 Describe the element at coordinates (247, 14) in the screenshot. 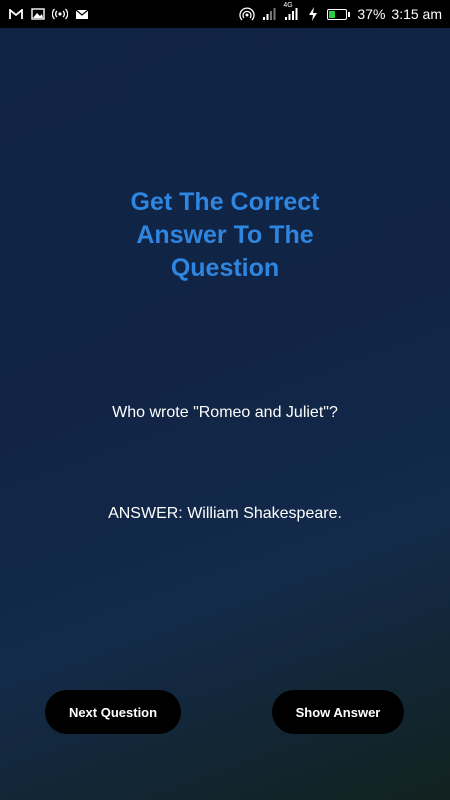

I see `hotspot-icon` at that location.